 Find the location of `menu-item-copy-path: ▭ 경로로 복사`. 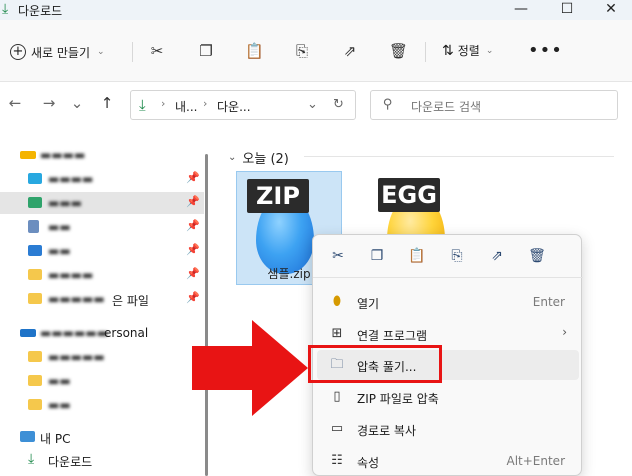

menu-item-copy-path: ▭ 경로로 복사 is located at coordinates (448, 429).